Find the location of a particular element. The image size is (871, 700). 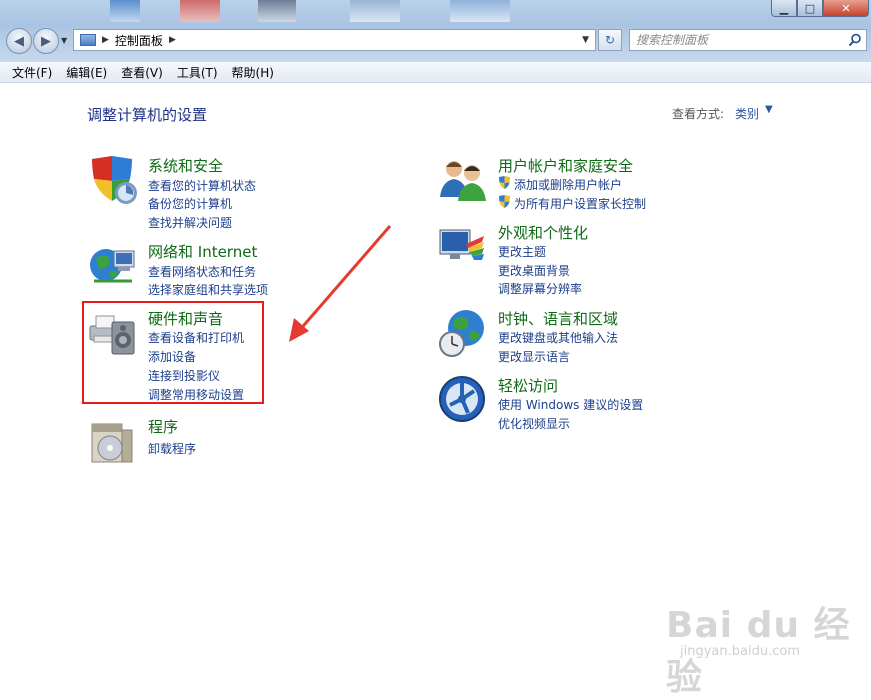

category-title-access: 轻松访问 is located at coordinates (528, 385).